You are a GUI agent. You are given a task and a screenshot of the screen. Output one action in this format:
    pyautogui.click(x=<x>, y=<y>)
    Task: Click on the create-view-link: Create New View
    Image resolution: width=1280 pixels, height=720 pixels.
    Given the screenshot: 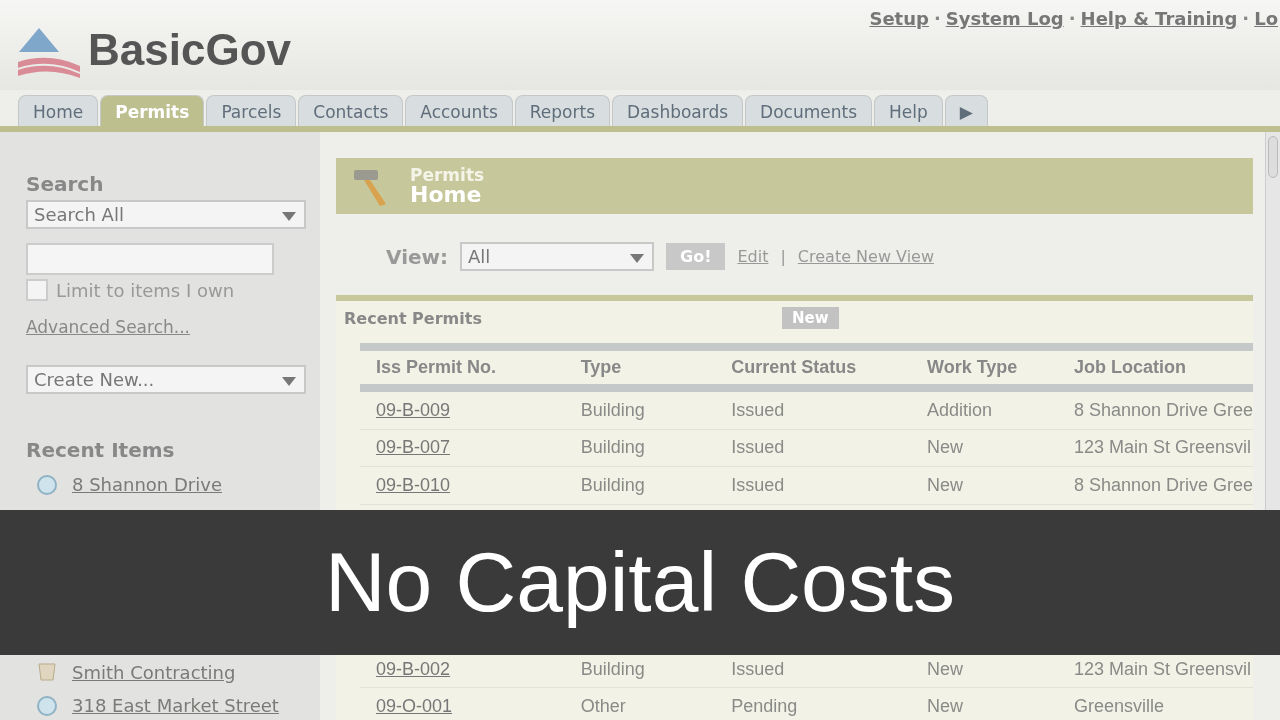 What is the action you would take?
    pyautogui.click(x=866, y=257)
    